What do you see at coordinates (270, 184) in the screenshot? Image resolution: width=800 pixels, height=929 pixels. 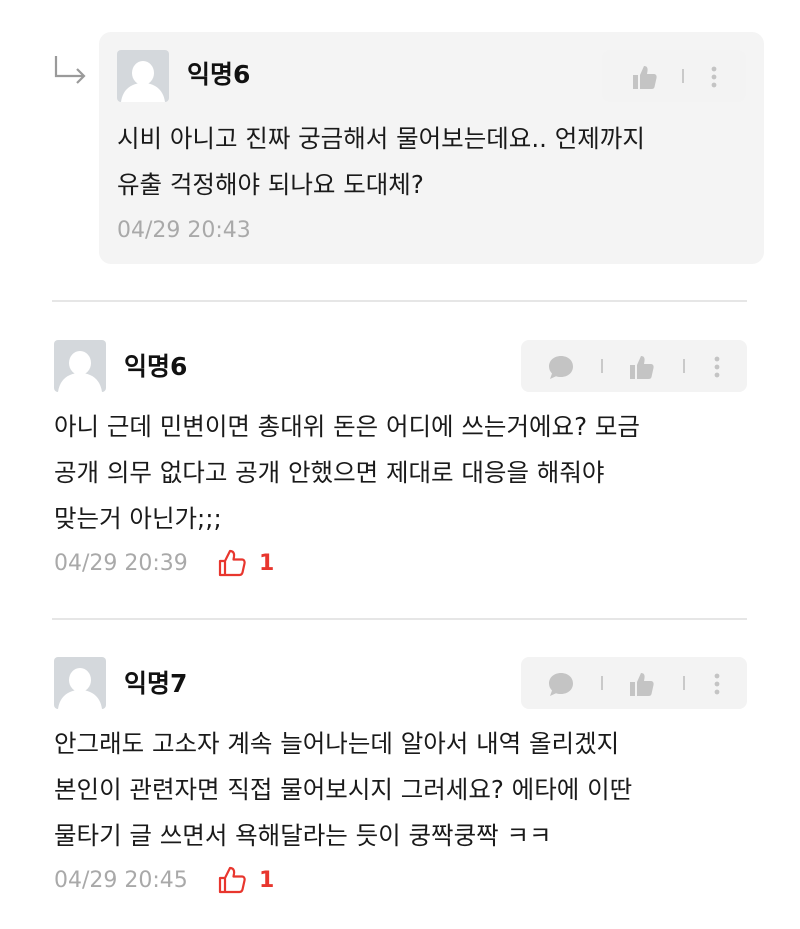 I see `comment-body-line: 유출 걱정해야 되나요 도대체?` at bounding box center [270, 184].